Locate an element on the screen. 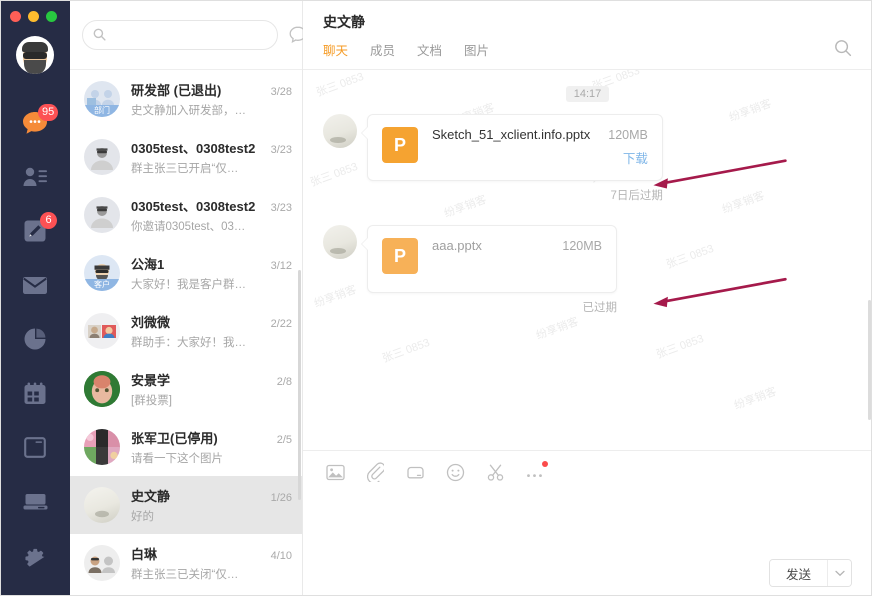 The height and width of the screenshot is (596, 872). conversation-scrollbar is located at coordinates (869, 360).